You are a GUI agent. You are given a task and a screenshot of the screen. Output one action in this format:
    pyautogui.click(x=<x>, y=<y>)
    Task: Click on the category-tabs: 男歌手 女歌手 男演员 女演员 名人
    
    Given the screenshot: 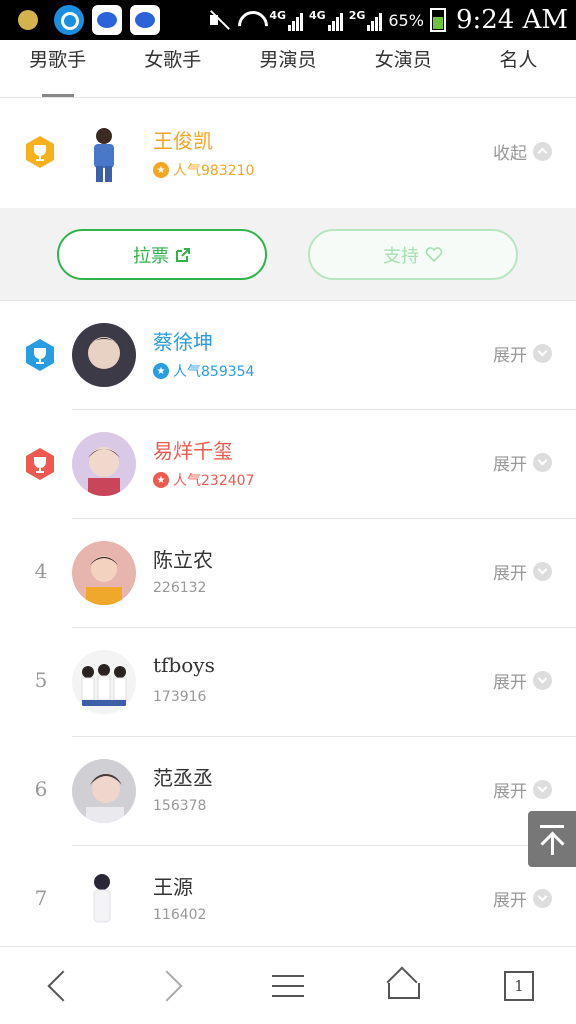 What is the action you would take?
    pyautogui.click(x=288, y=69)
    